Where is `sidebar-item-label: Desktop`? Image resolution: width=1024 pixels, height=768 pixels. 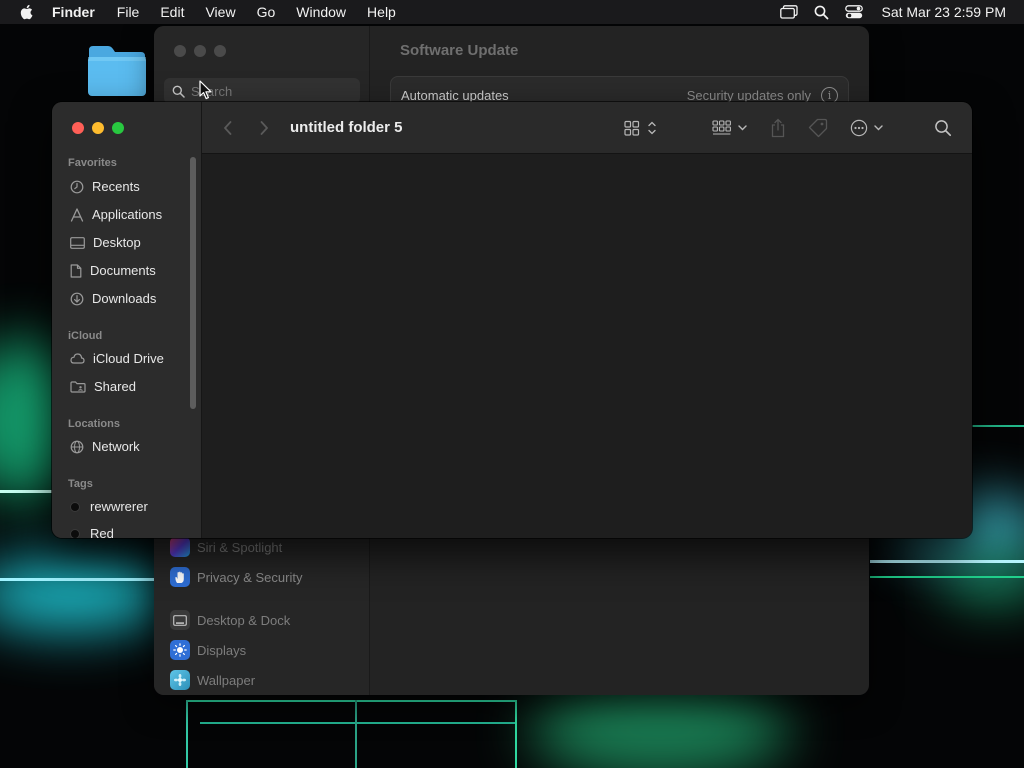
sidebar-item-label: Desktop is located at coordinates (117, 242).